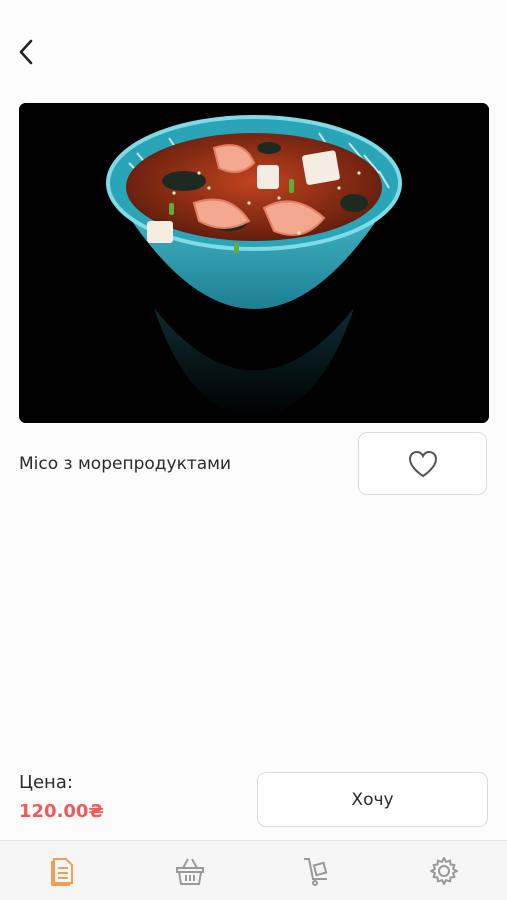  I want to click on tab-menu, so click(63, 870).